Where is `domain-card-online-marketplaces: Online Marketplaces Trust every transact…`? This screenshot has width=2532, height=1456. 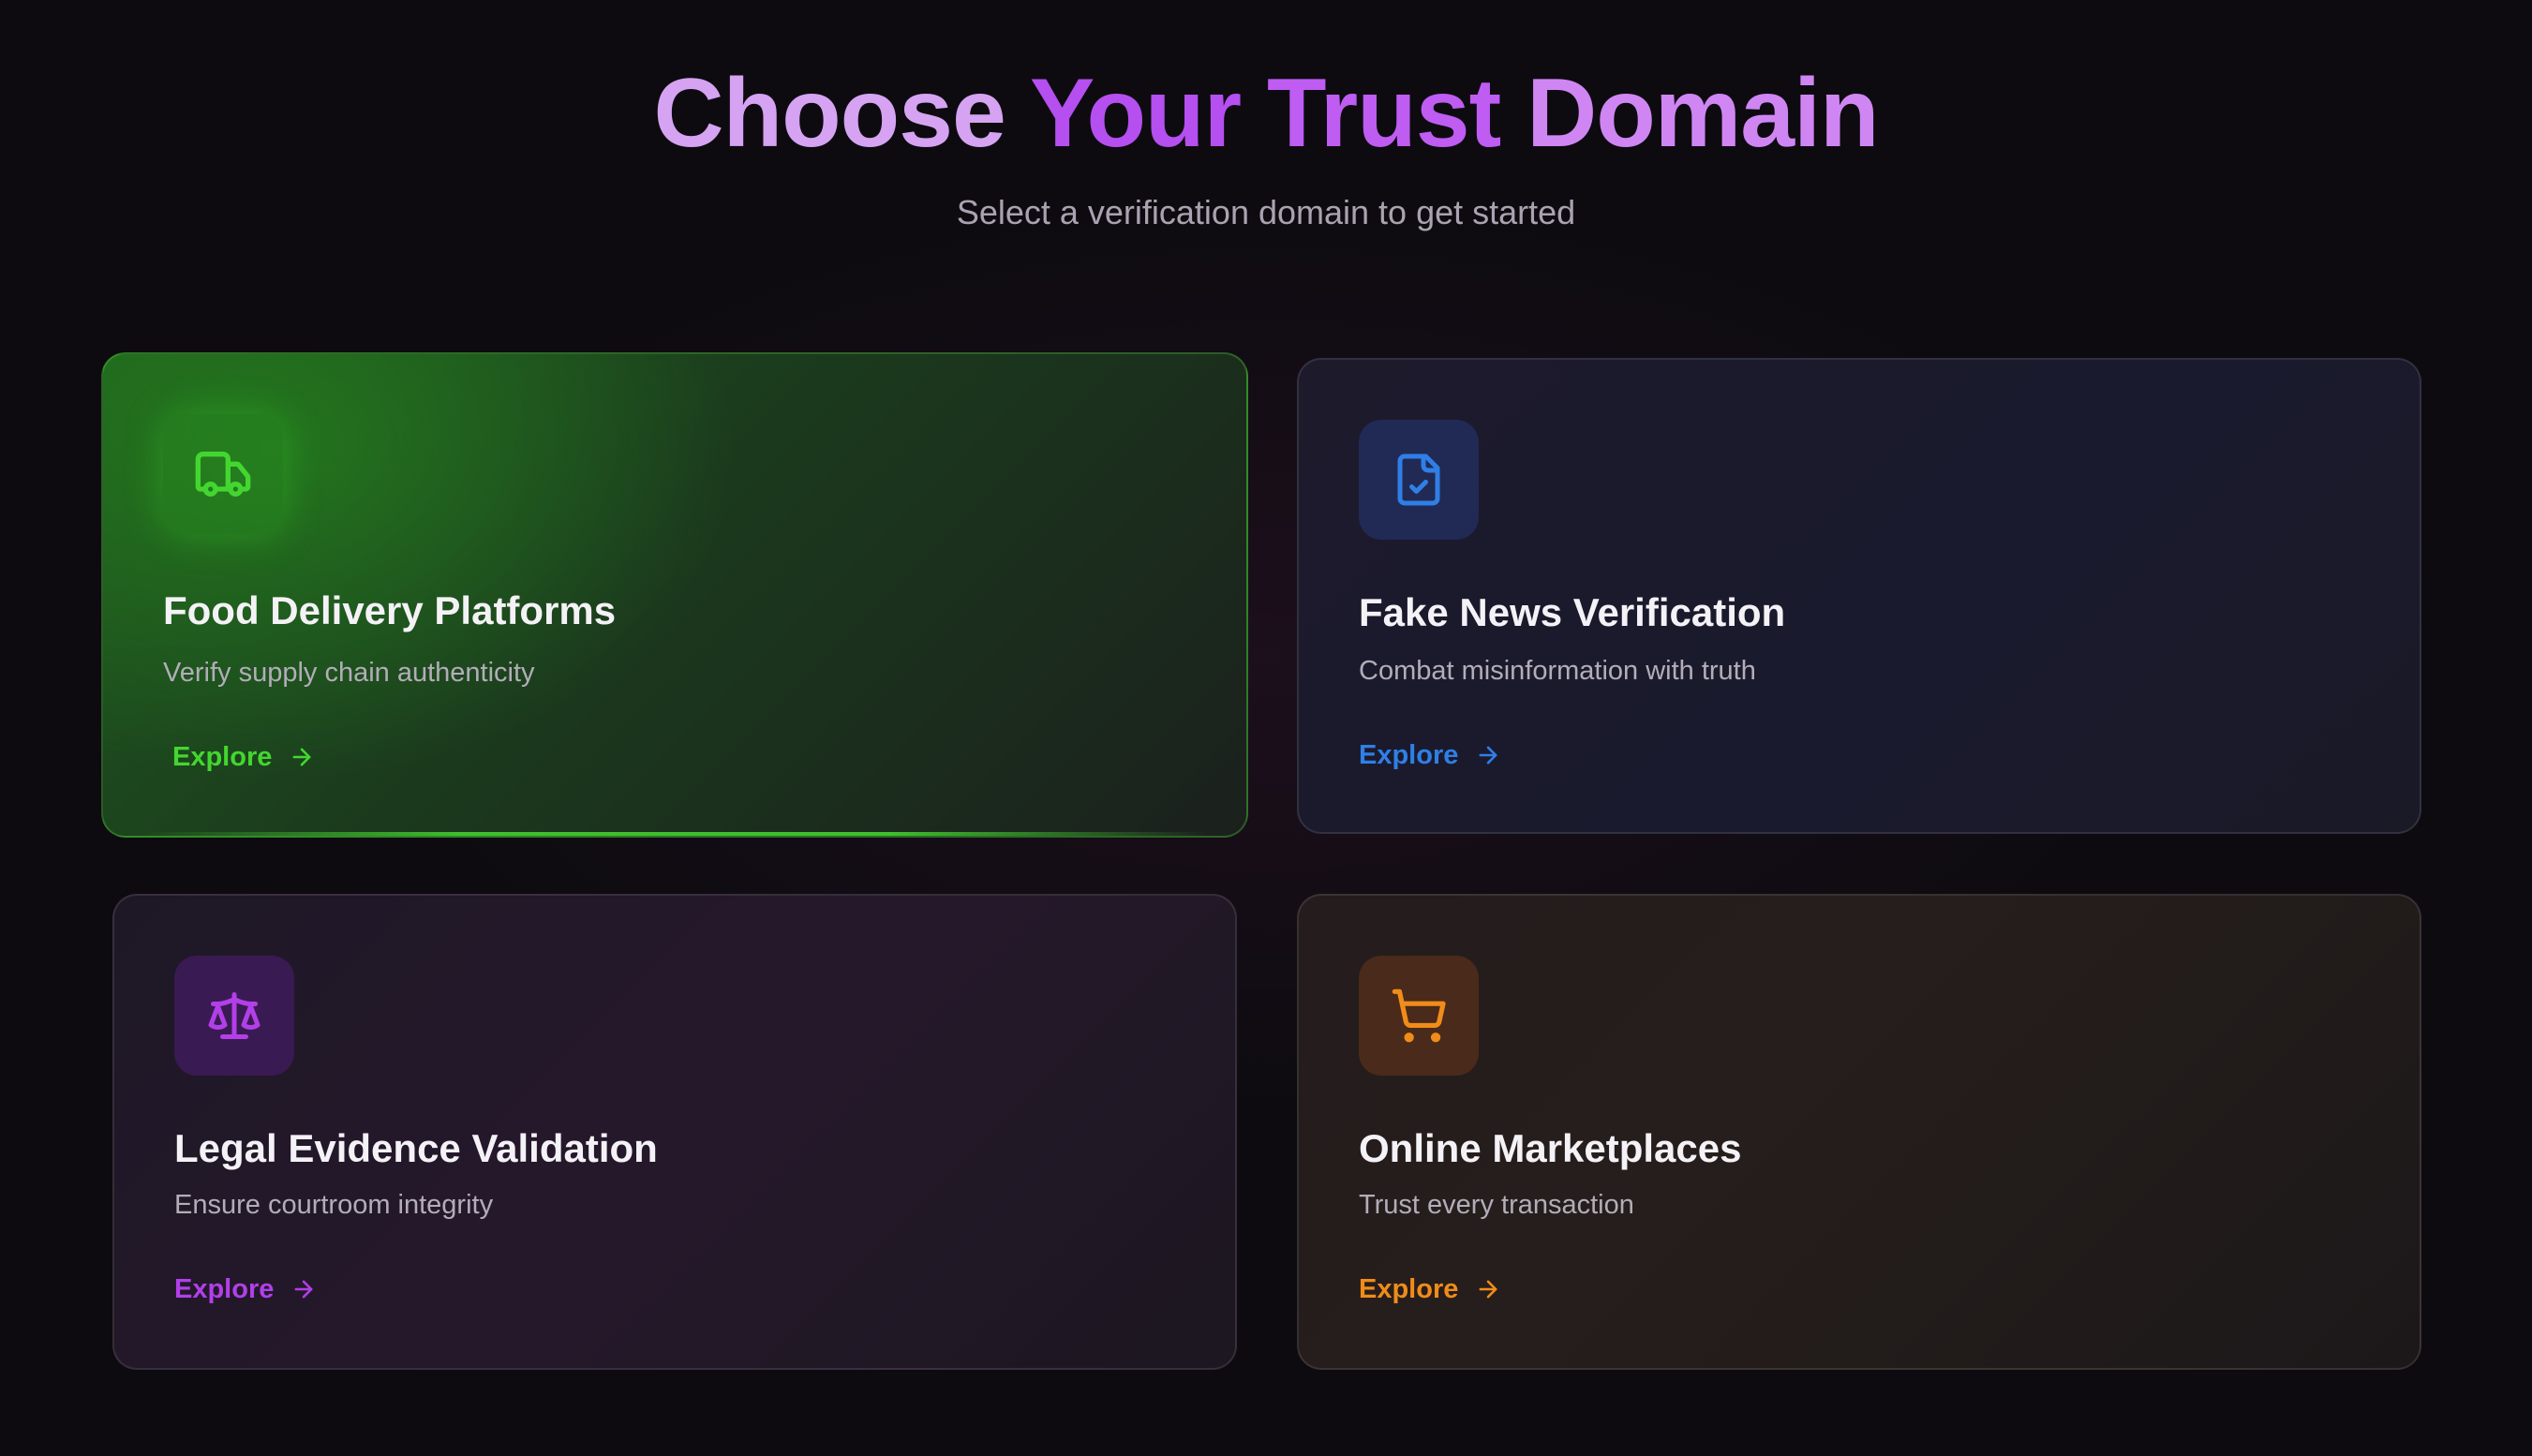
domain-card-online-marketplaces: Online Marketplaces Trust every transact… is located at coordinates (1859, 1132).